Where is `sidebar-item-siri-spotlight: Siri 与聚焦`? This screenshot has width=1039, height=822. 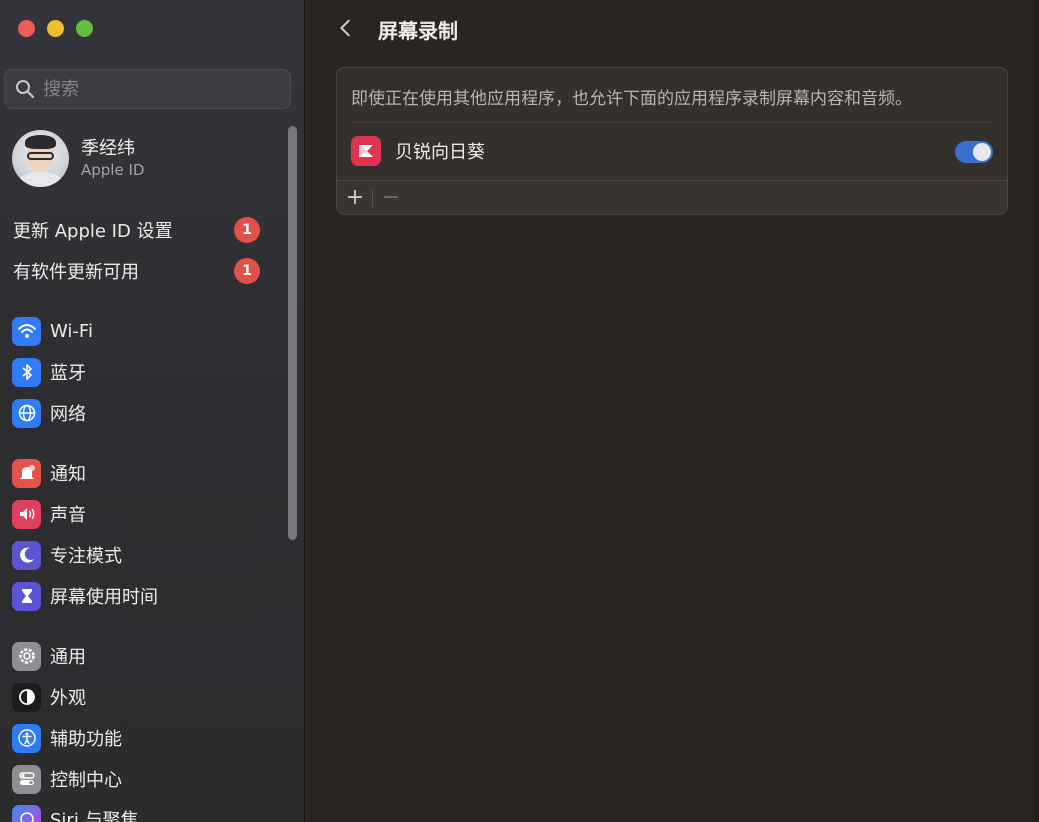 sidebar-item-siri-spotlight: Siri 与聚焦 is located at coordinates (75, 812).